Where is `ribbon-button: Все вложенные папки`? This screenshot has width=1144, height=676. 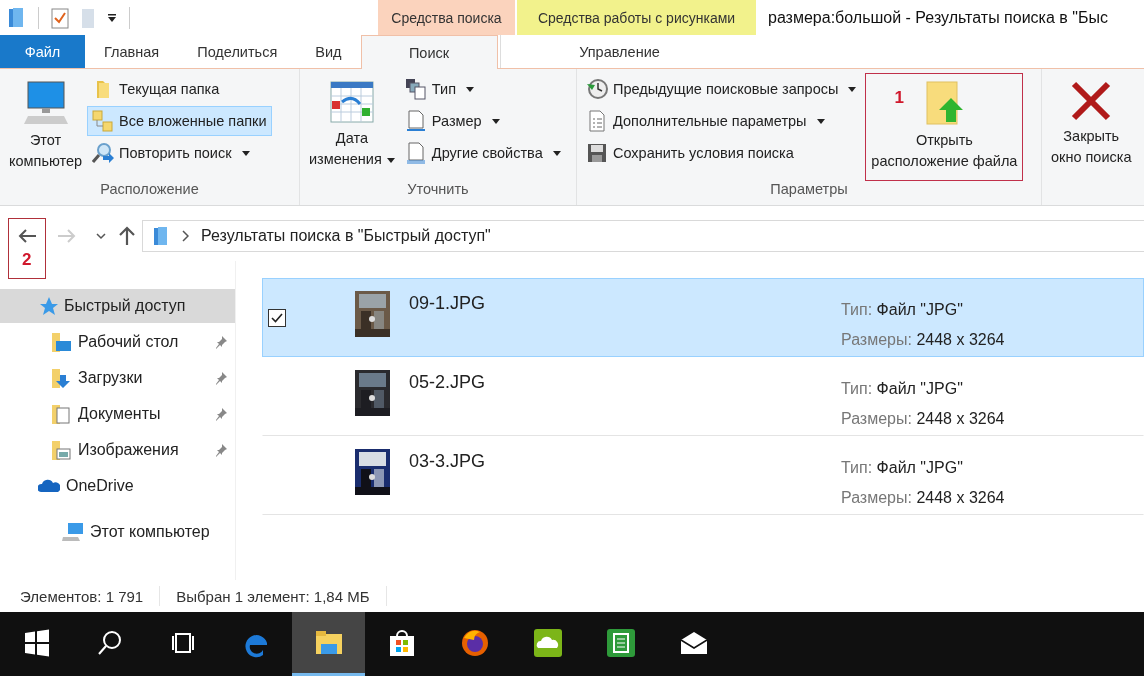 ribbon-button: Все вложенные папки is located at coordinates (179, 121).